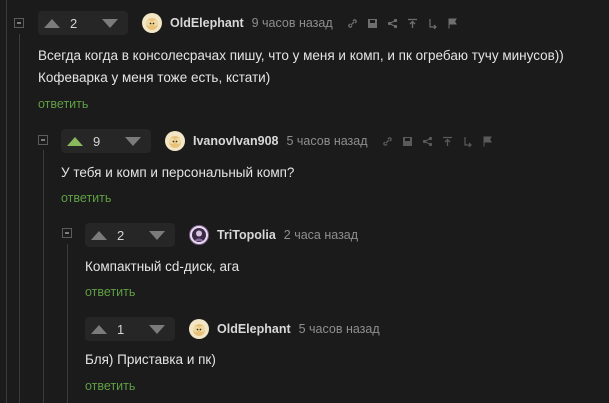 The width and height of the screenshot is (609, 403). What do you see at coordinates (121, 329) in the screenshot?
I see `vote-count: 1` at bounding box center [121, 329].